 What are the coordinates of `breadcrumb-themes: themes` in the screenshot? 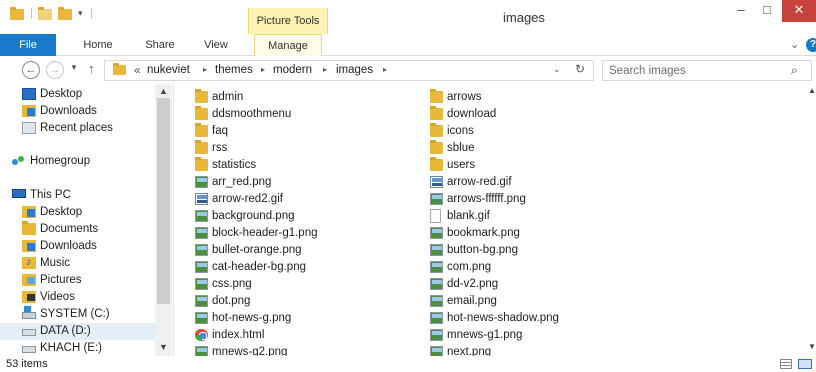 It's located at (234, 70).